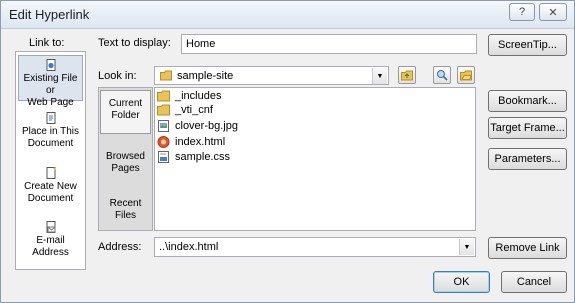  What do you see at coordinates (191, 142) in the screenshot?
I see `list-item: index.html` at bounding box center [191, 142].